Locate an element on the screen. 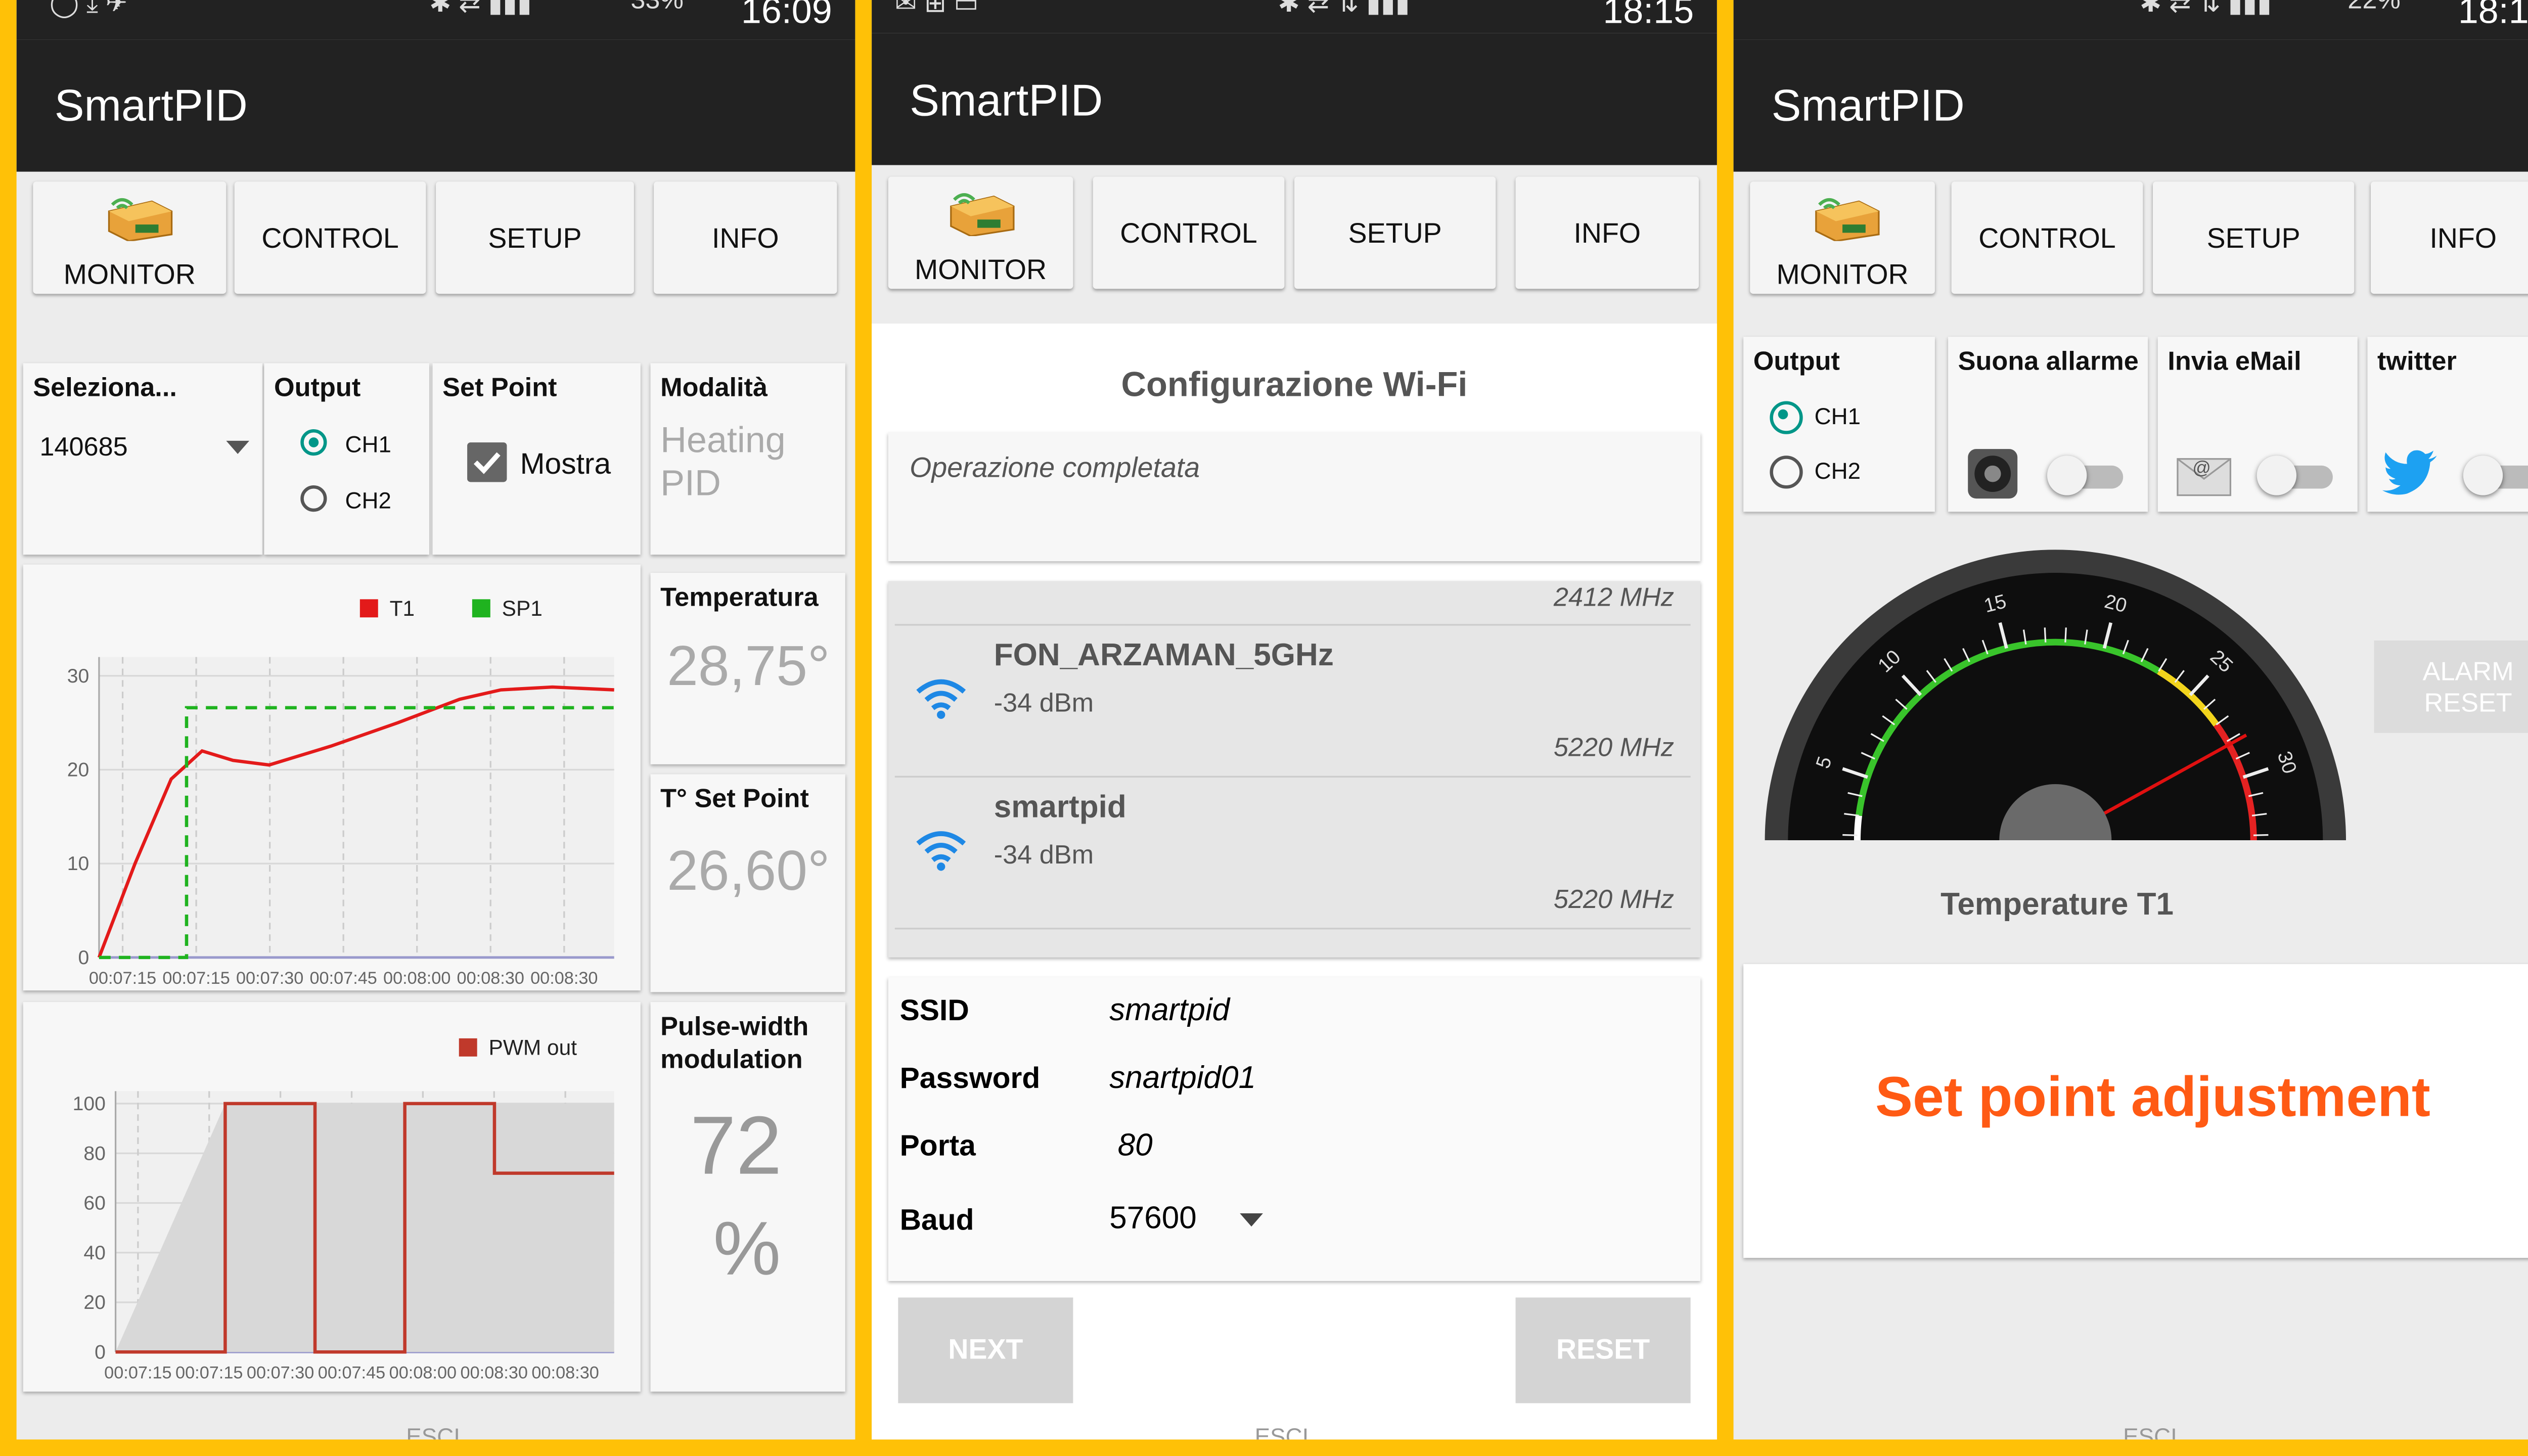 This screenshot has height=1456, width=2528. status-bar: ✉ ⊞ ▭ ✱ ⇄ ⇅ ▮▮▮ 18:15 is located at coordinates (1295, 17).